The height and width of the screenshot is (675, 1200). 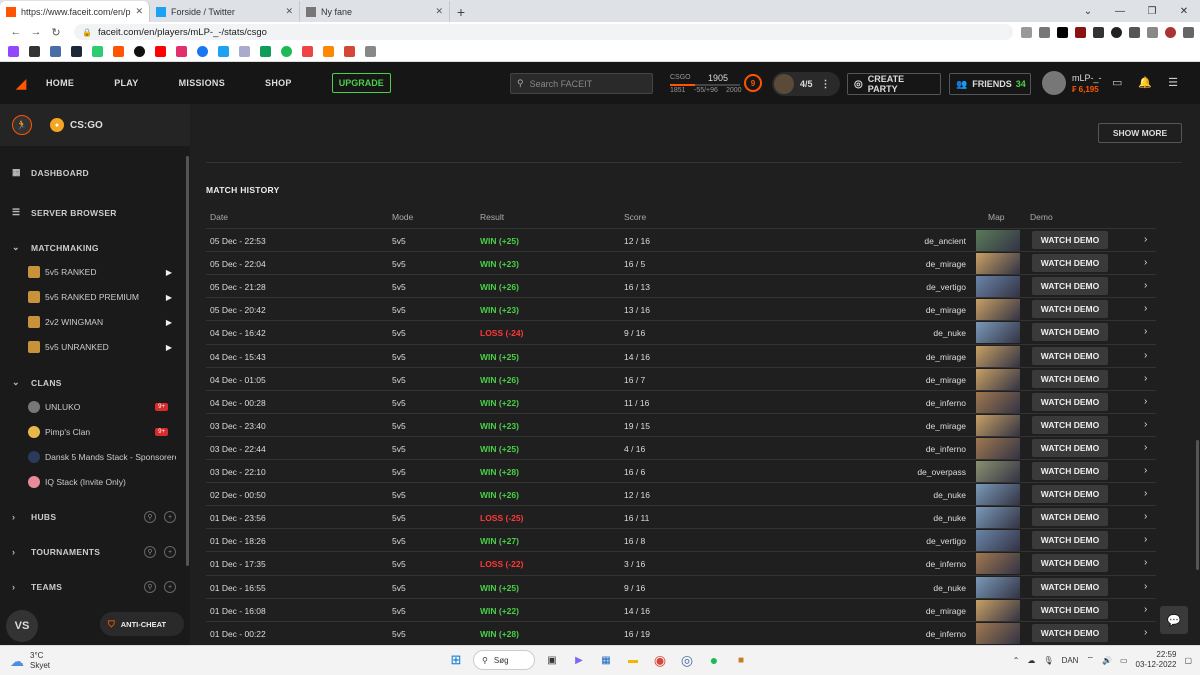 What do you see at coordinates (37, 587) in the screenshot?
I see `sidebar-item-teams: › TEAMS` at bounding box center [37, 587].